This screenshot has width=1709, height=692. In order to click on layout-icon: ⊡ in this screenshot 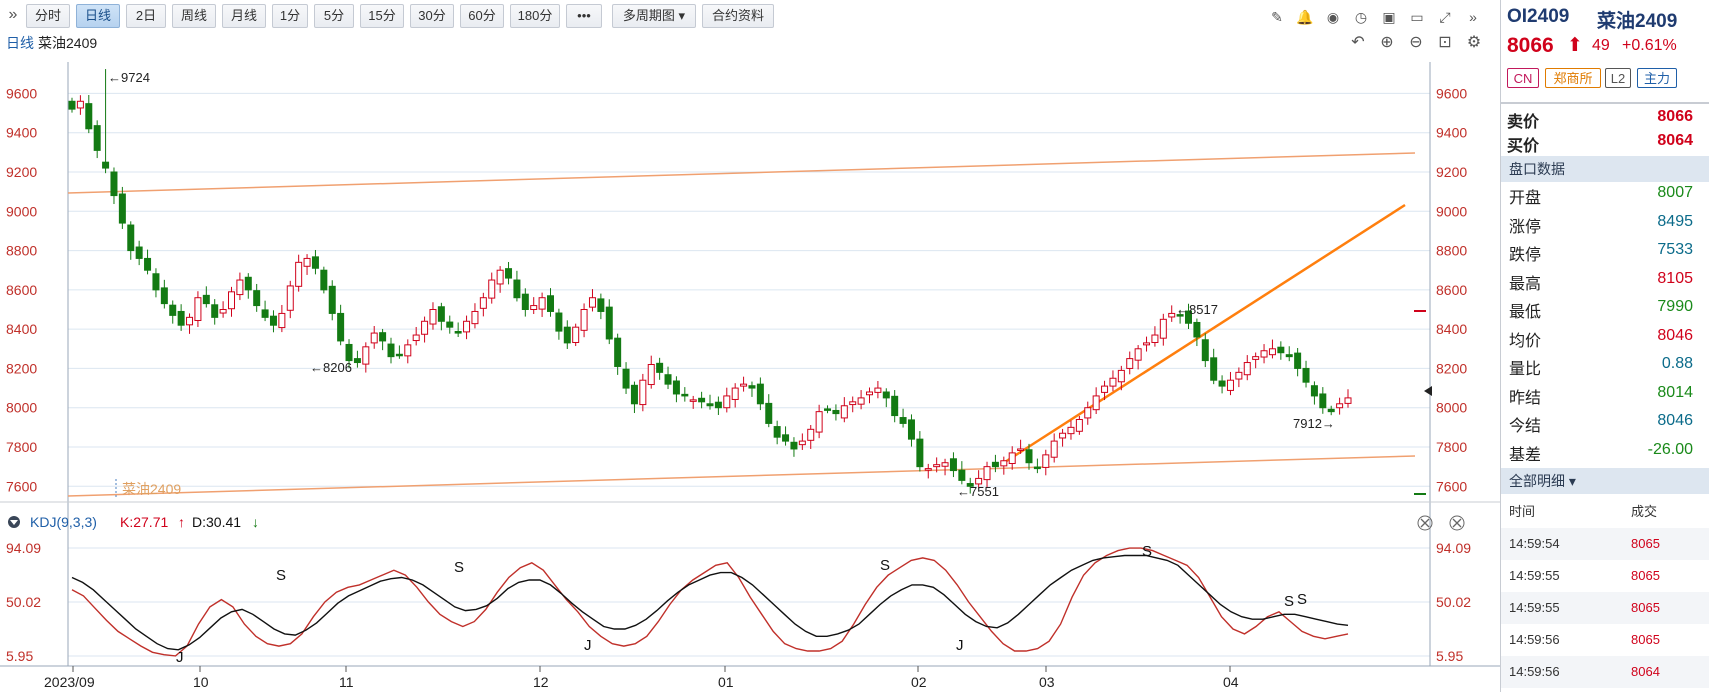, I will do `click(1445, 43)`.